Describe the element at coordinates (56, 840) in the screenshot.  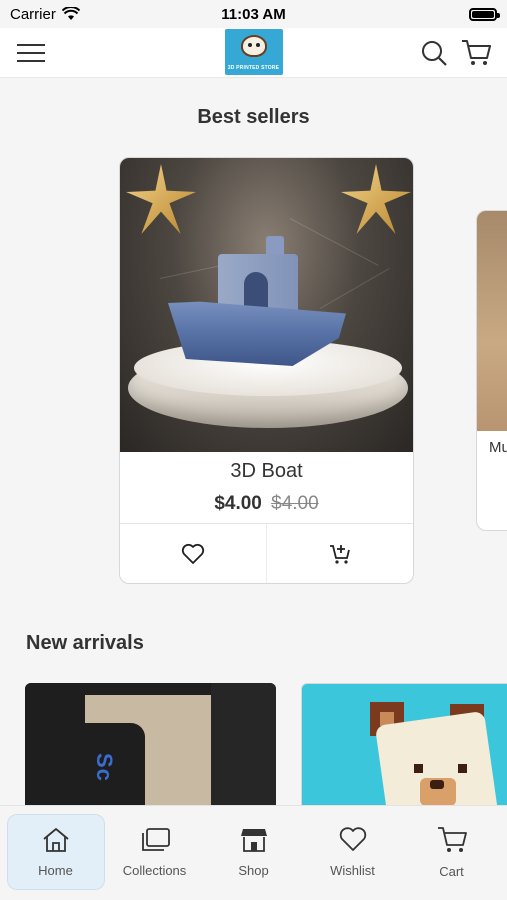
I see `home-icon` at that location.